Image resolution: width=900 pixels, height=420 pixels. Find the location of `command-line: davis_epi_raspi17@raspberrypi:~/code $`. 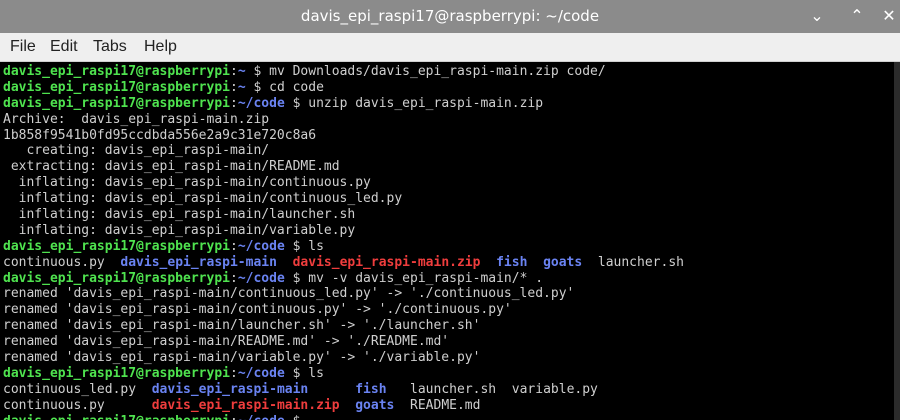

command-line: davis_epi_raspi17@raspberrypi:~/code $ is located at coordinates (343, 417).